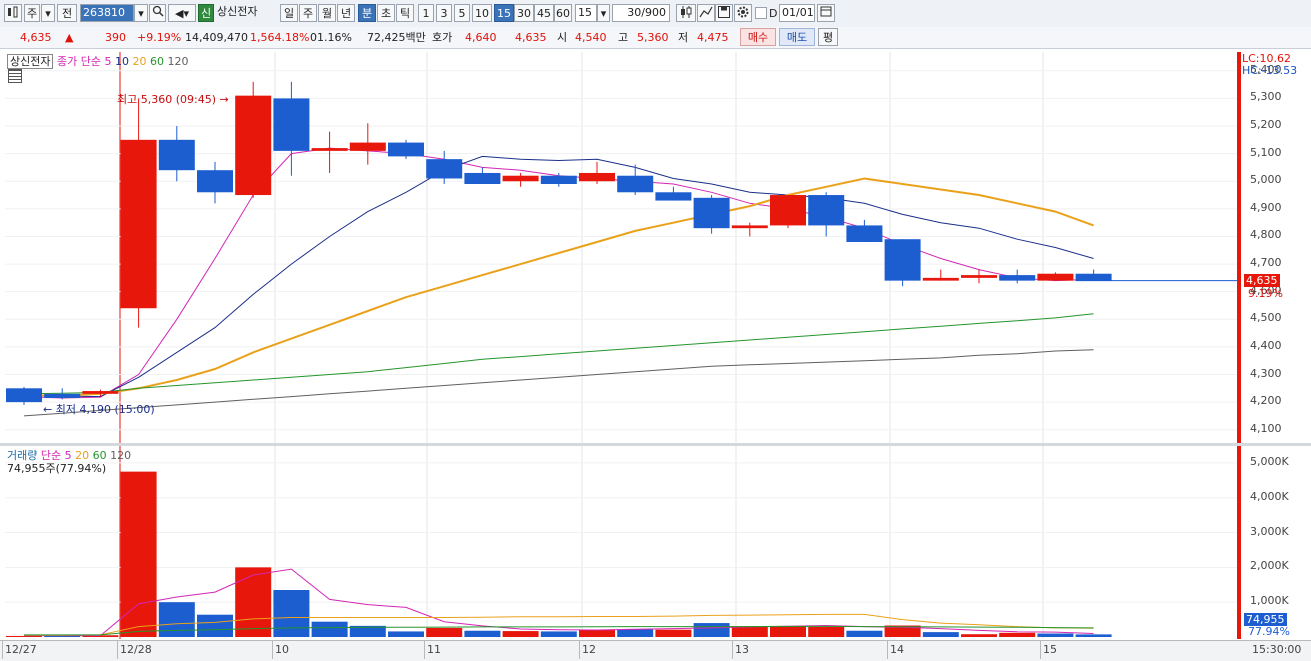 The image size is (1311, 661). I want to click on bid-price: 4,635, so click(531, 37).